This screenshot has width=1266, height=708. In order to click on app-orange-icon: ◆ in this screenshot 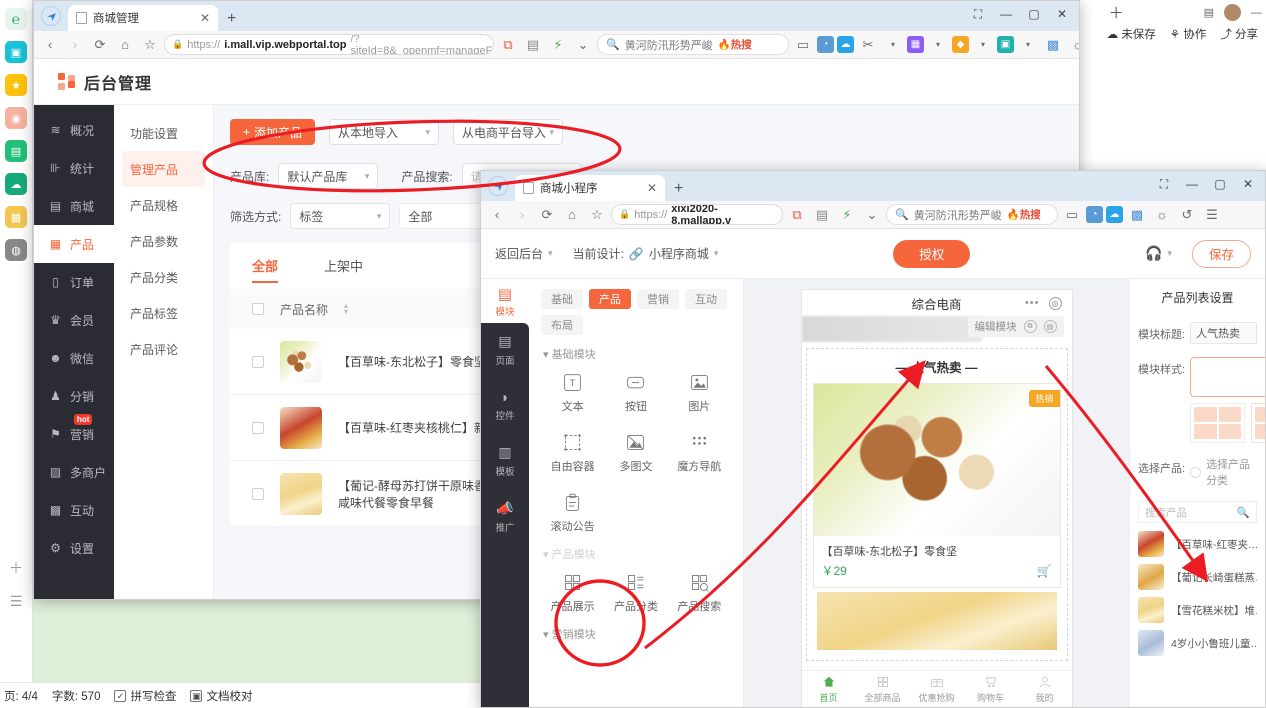, I will do `click(960, 44)`.